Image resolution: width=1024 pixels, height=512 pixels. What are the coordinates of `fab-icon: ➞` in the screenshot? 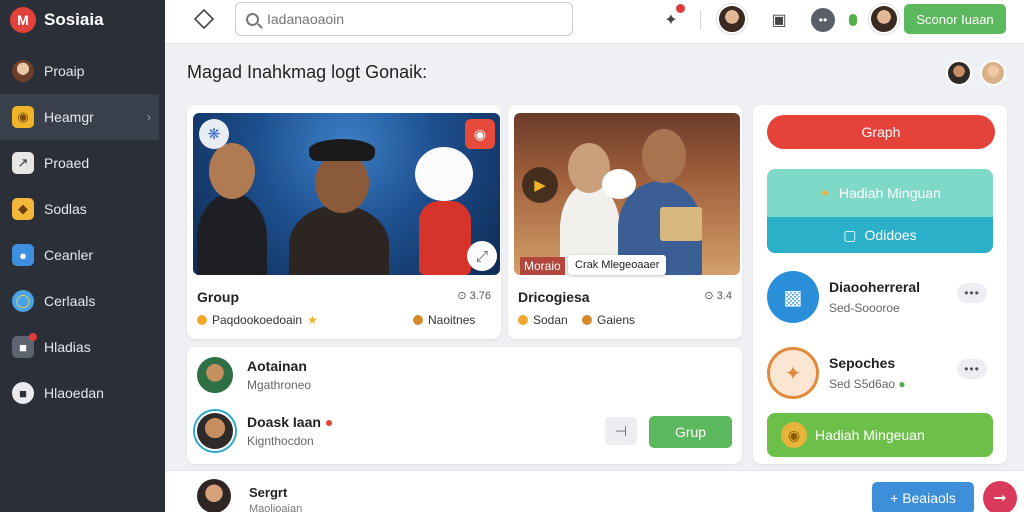 It's located at (1000, 496).